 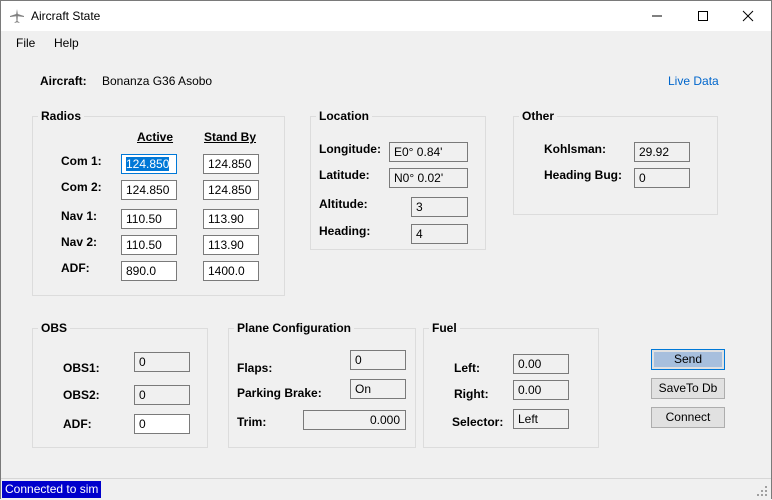 I want to click on menu-help: Help, so click(x=66, y=43).